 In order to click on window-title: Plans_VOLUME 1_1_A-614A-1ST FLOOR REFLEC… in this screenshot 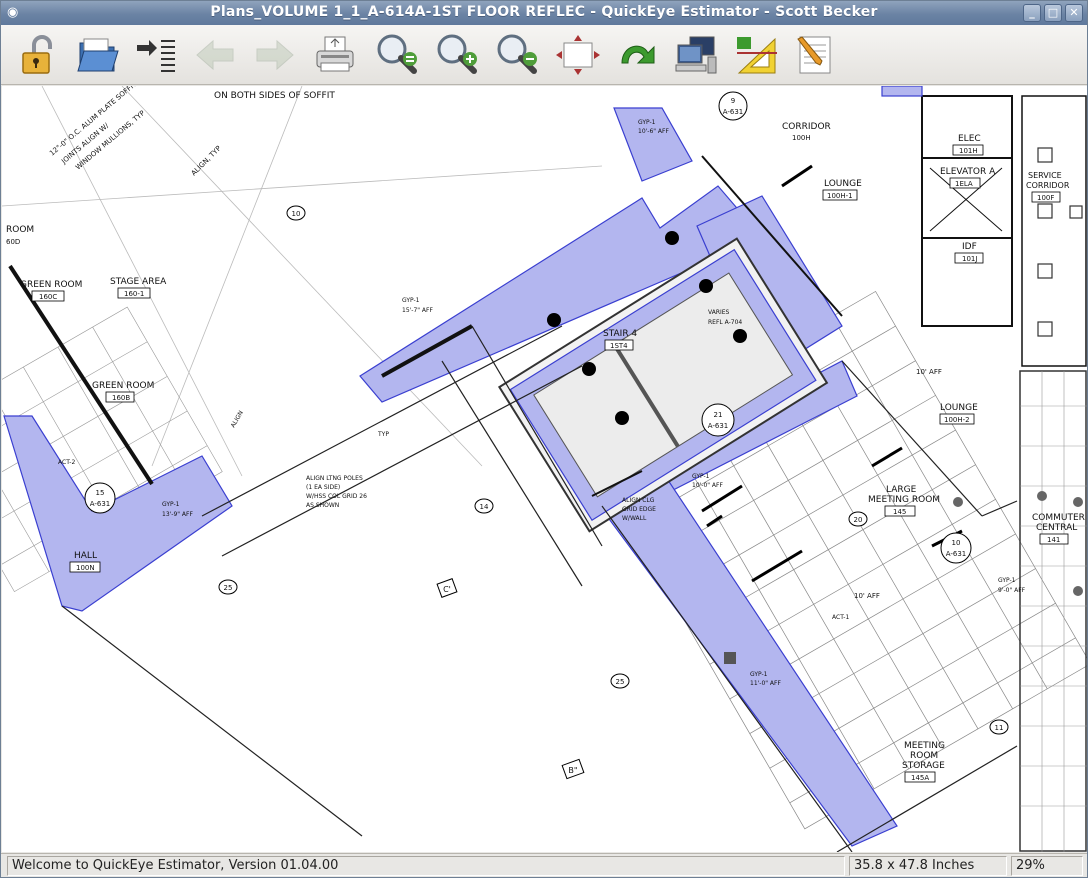, I will do `click(544, 12)`.